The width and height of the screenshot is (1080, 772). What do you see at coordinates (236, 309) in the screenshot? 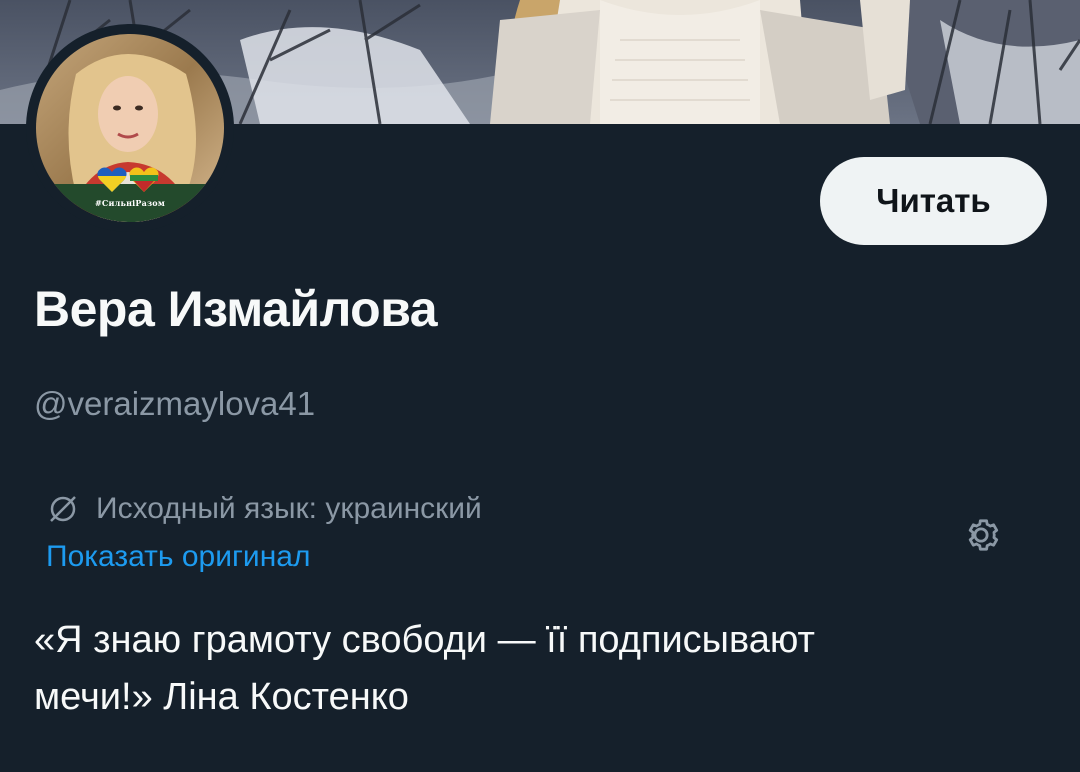
I see `display-name: Вера Измайлова` at bounding box center [236, 309].